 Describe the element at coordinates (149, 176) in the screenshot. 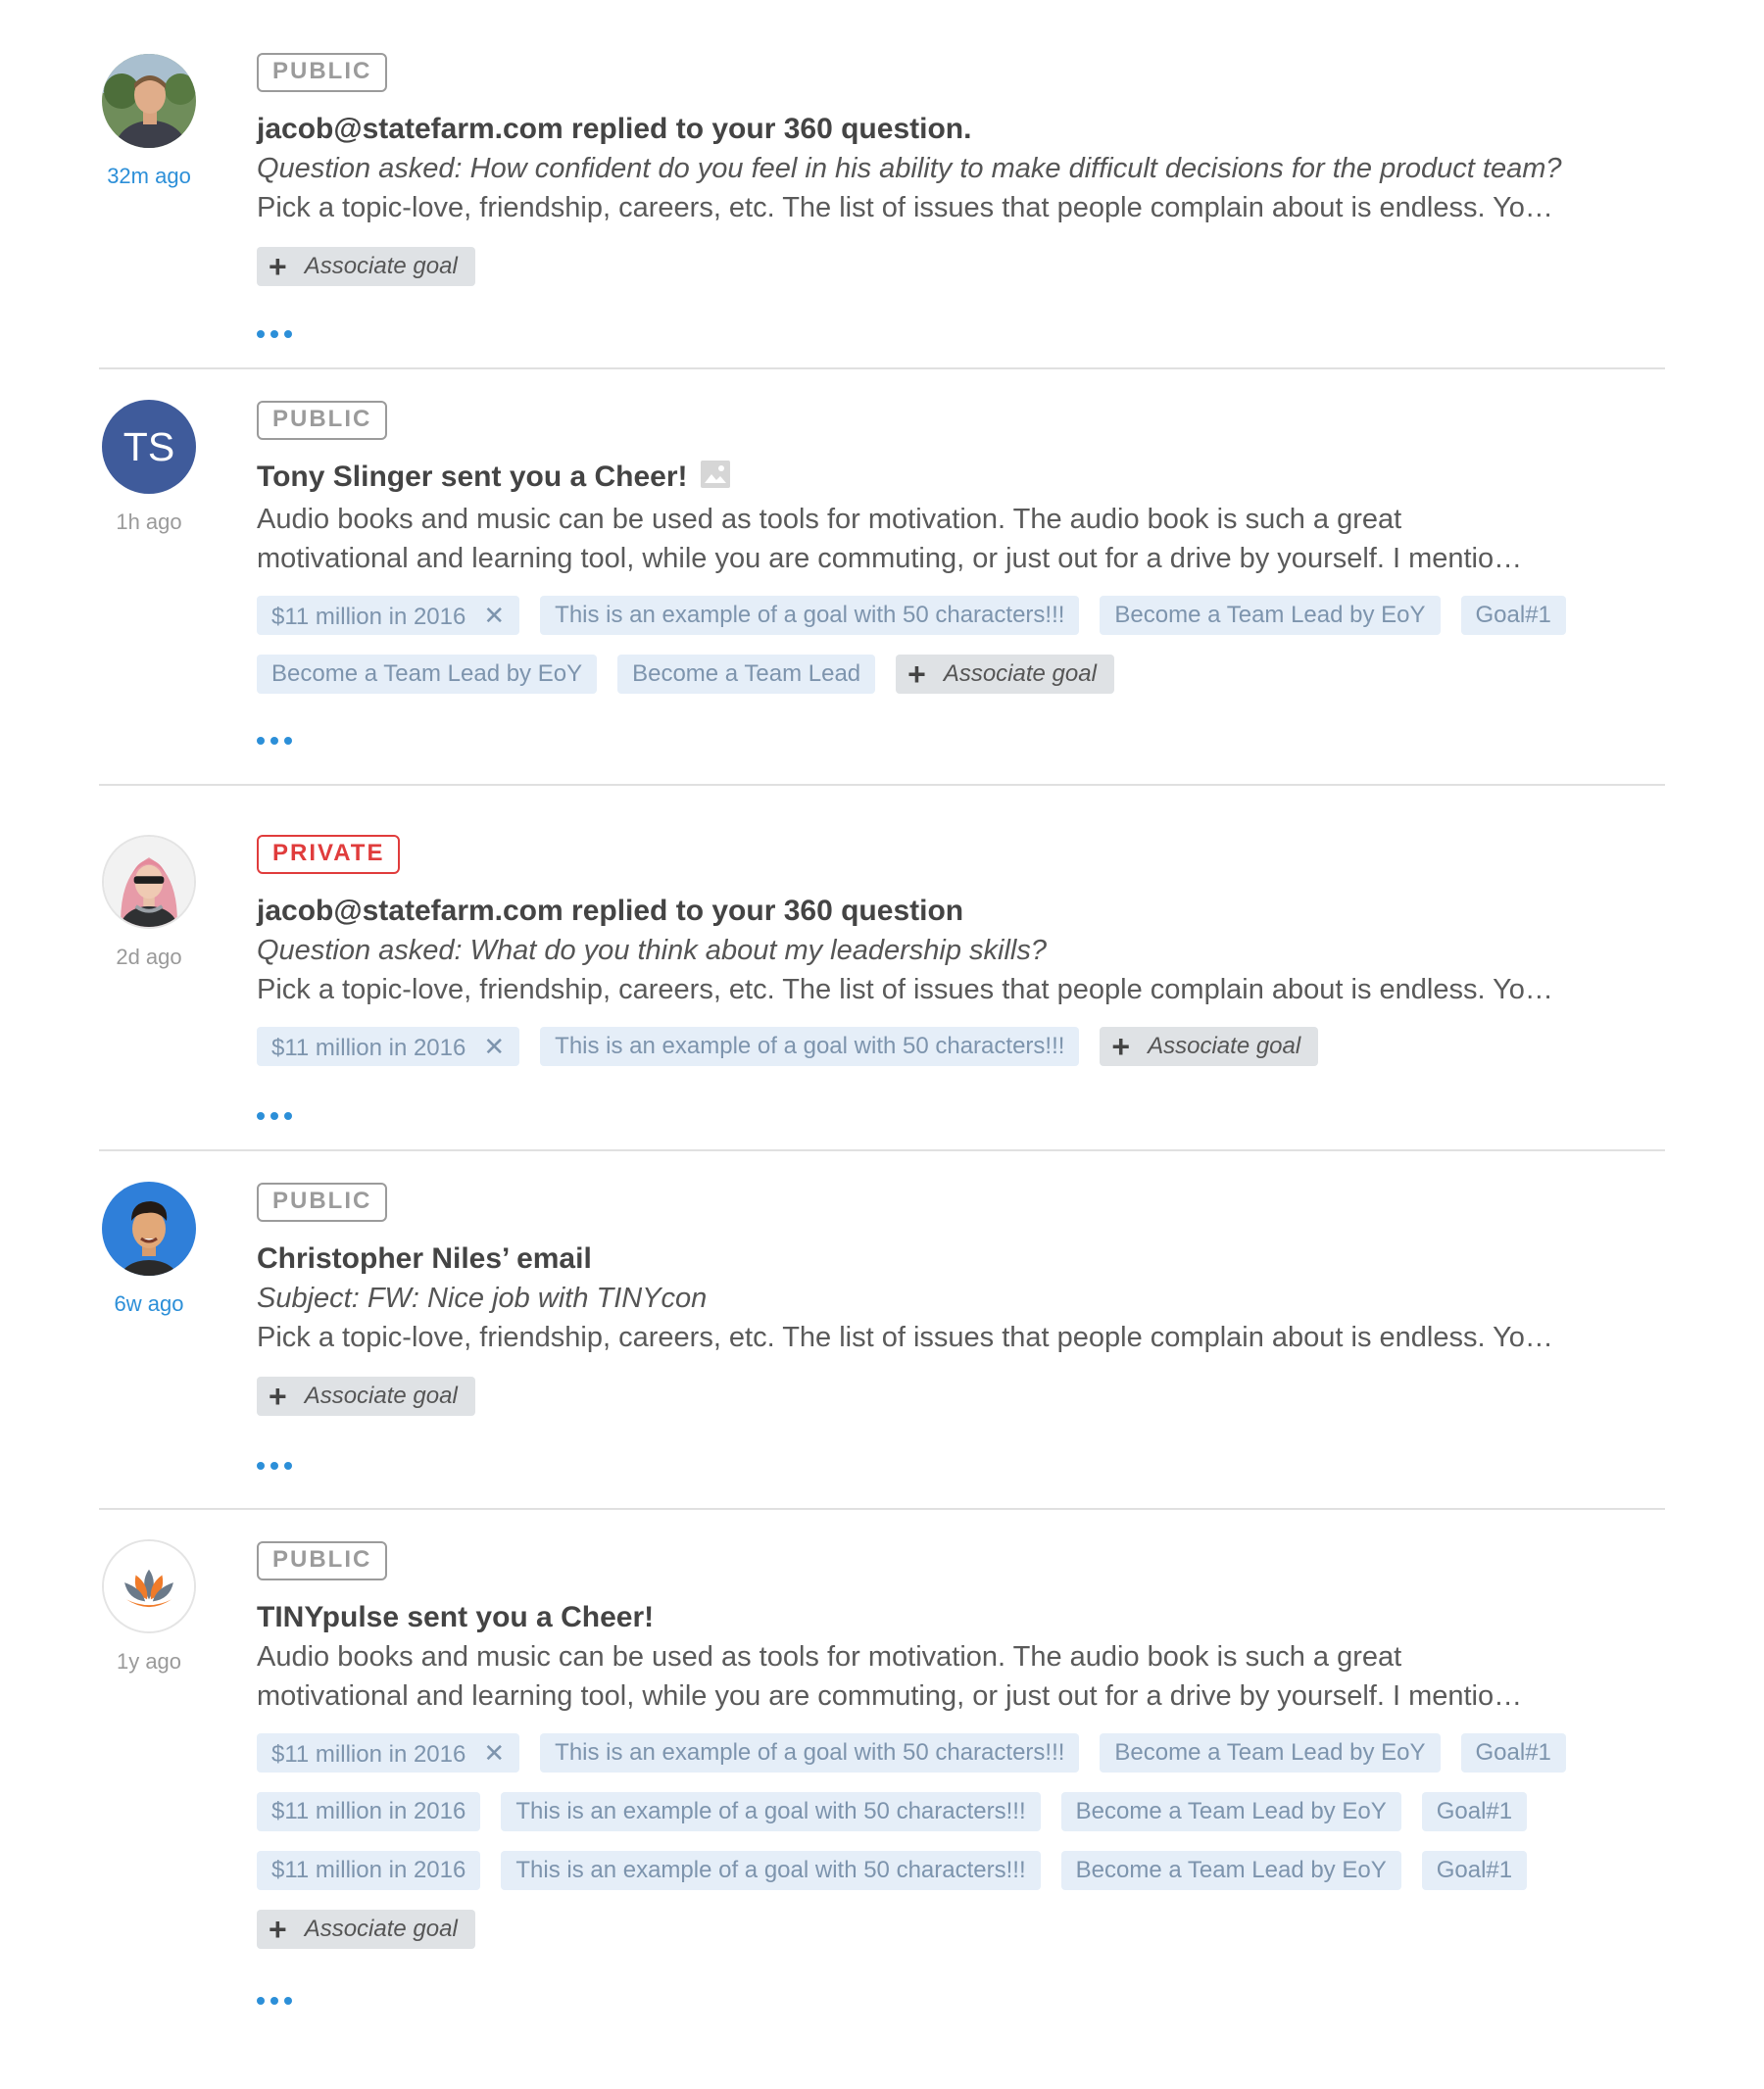

I see `timestamp: 32m ago` at that location.